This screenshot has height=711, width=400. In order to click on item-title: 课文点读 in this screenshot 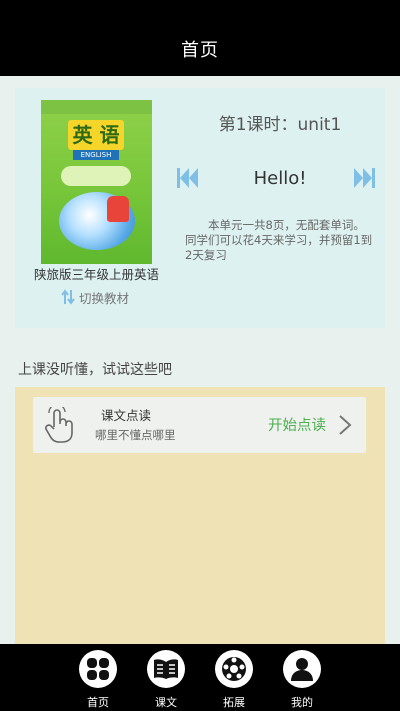, I will do `click(126, 415)`.